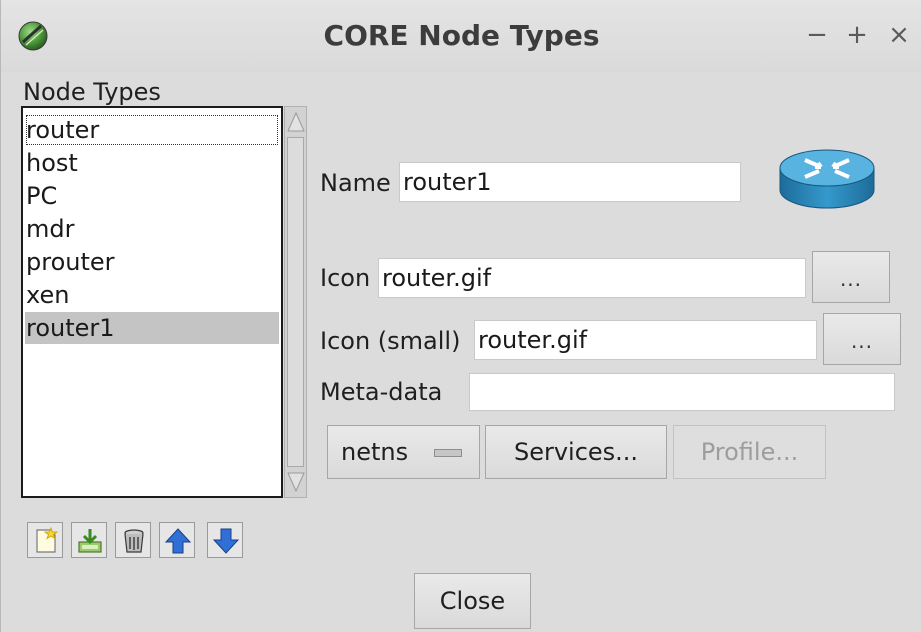 This screenshot has width=921, height=632. I want to click on name-field, so click(570, 182).